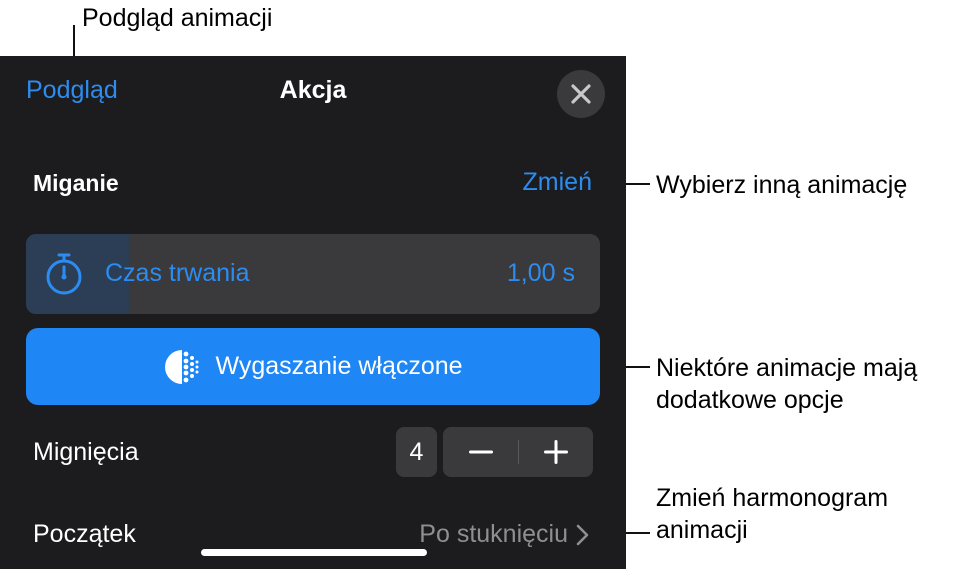 Image resolution: width=972 pixels, height=569 pixels. What do you see at coordinates (339, 366) in the screenshot?
I see `fade-toggle-label: Wygaszanie włączone` at bounding box center [339, 366].